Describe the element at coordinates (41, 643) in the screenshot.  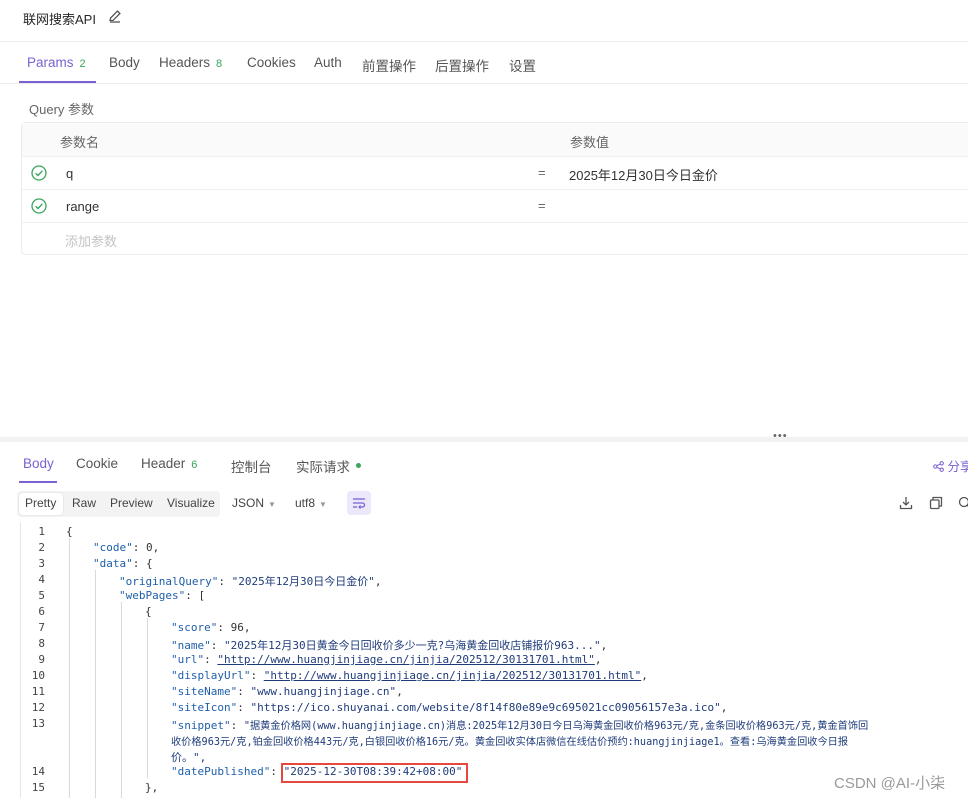
I see `line-number: 8` at that location.